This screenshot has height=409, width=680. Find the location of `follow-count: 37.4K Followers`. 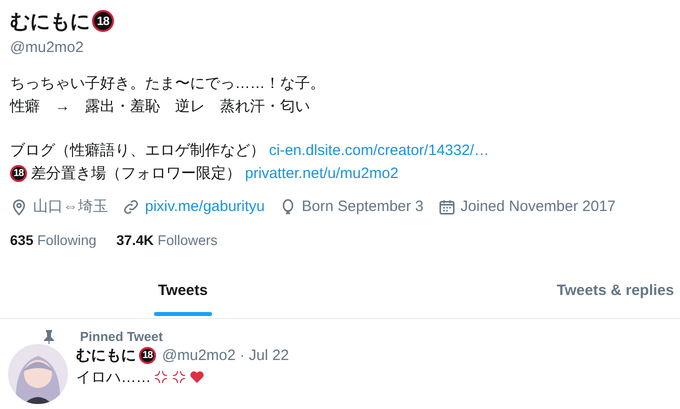

follow-count: 37.4K Followers is located at coordinates (167, 240).